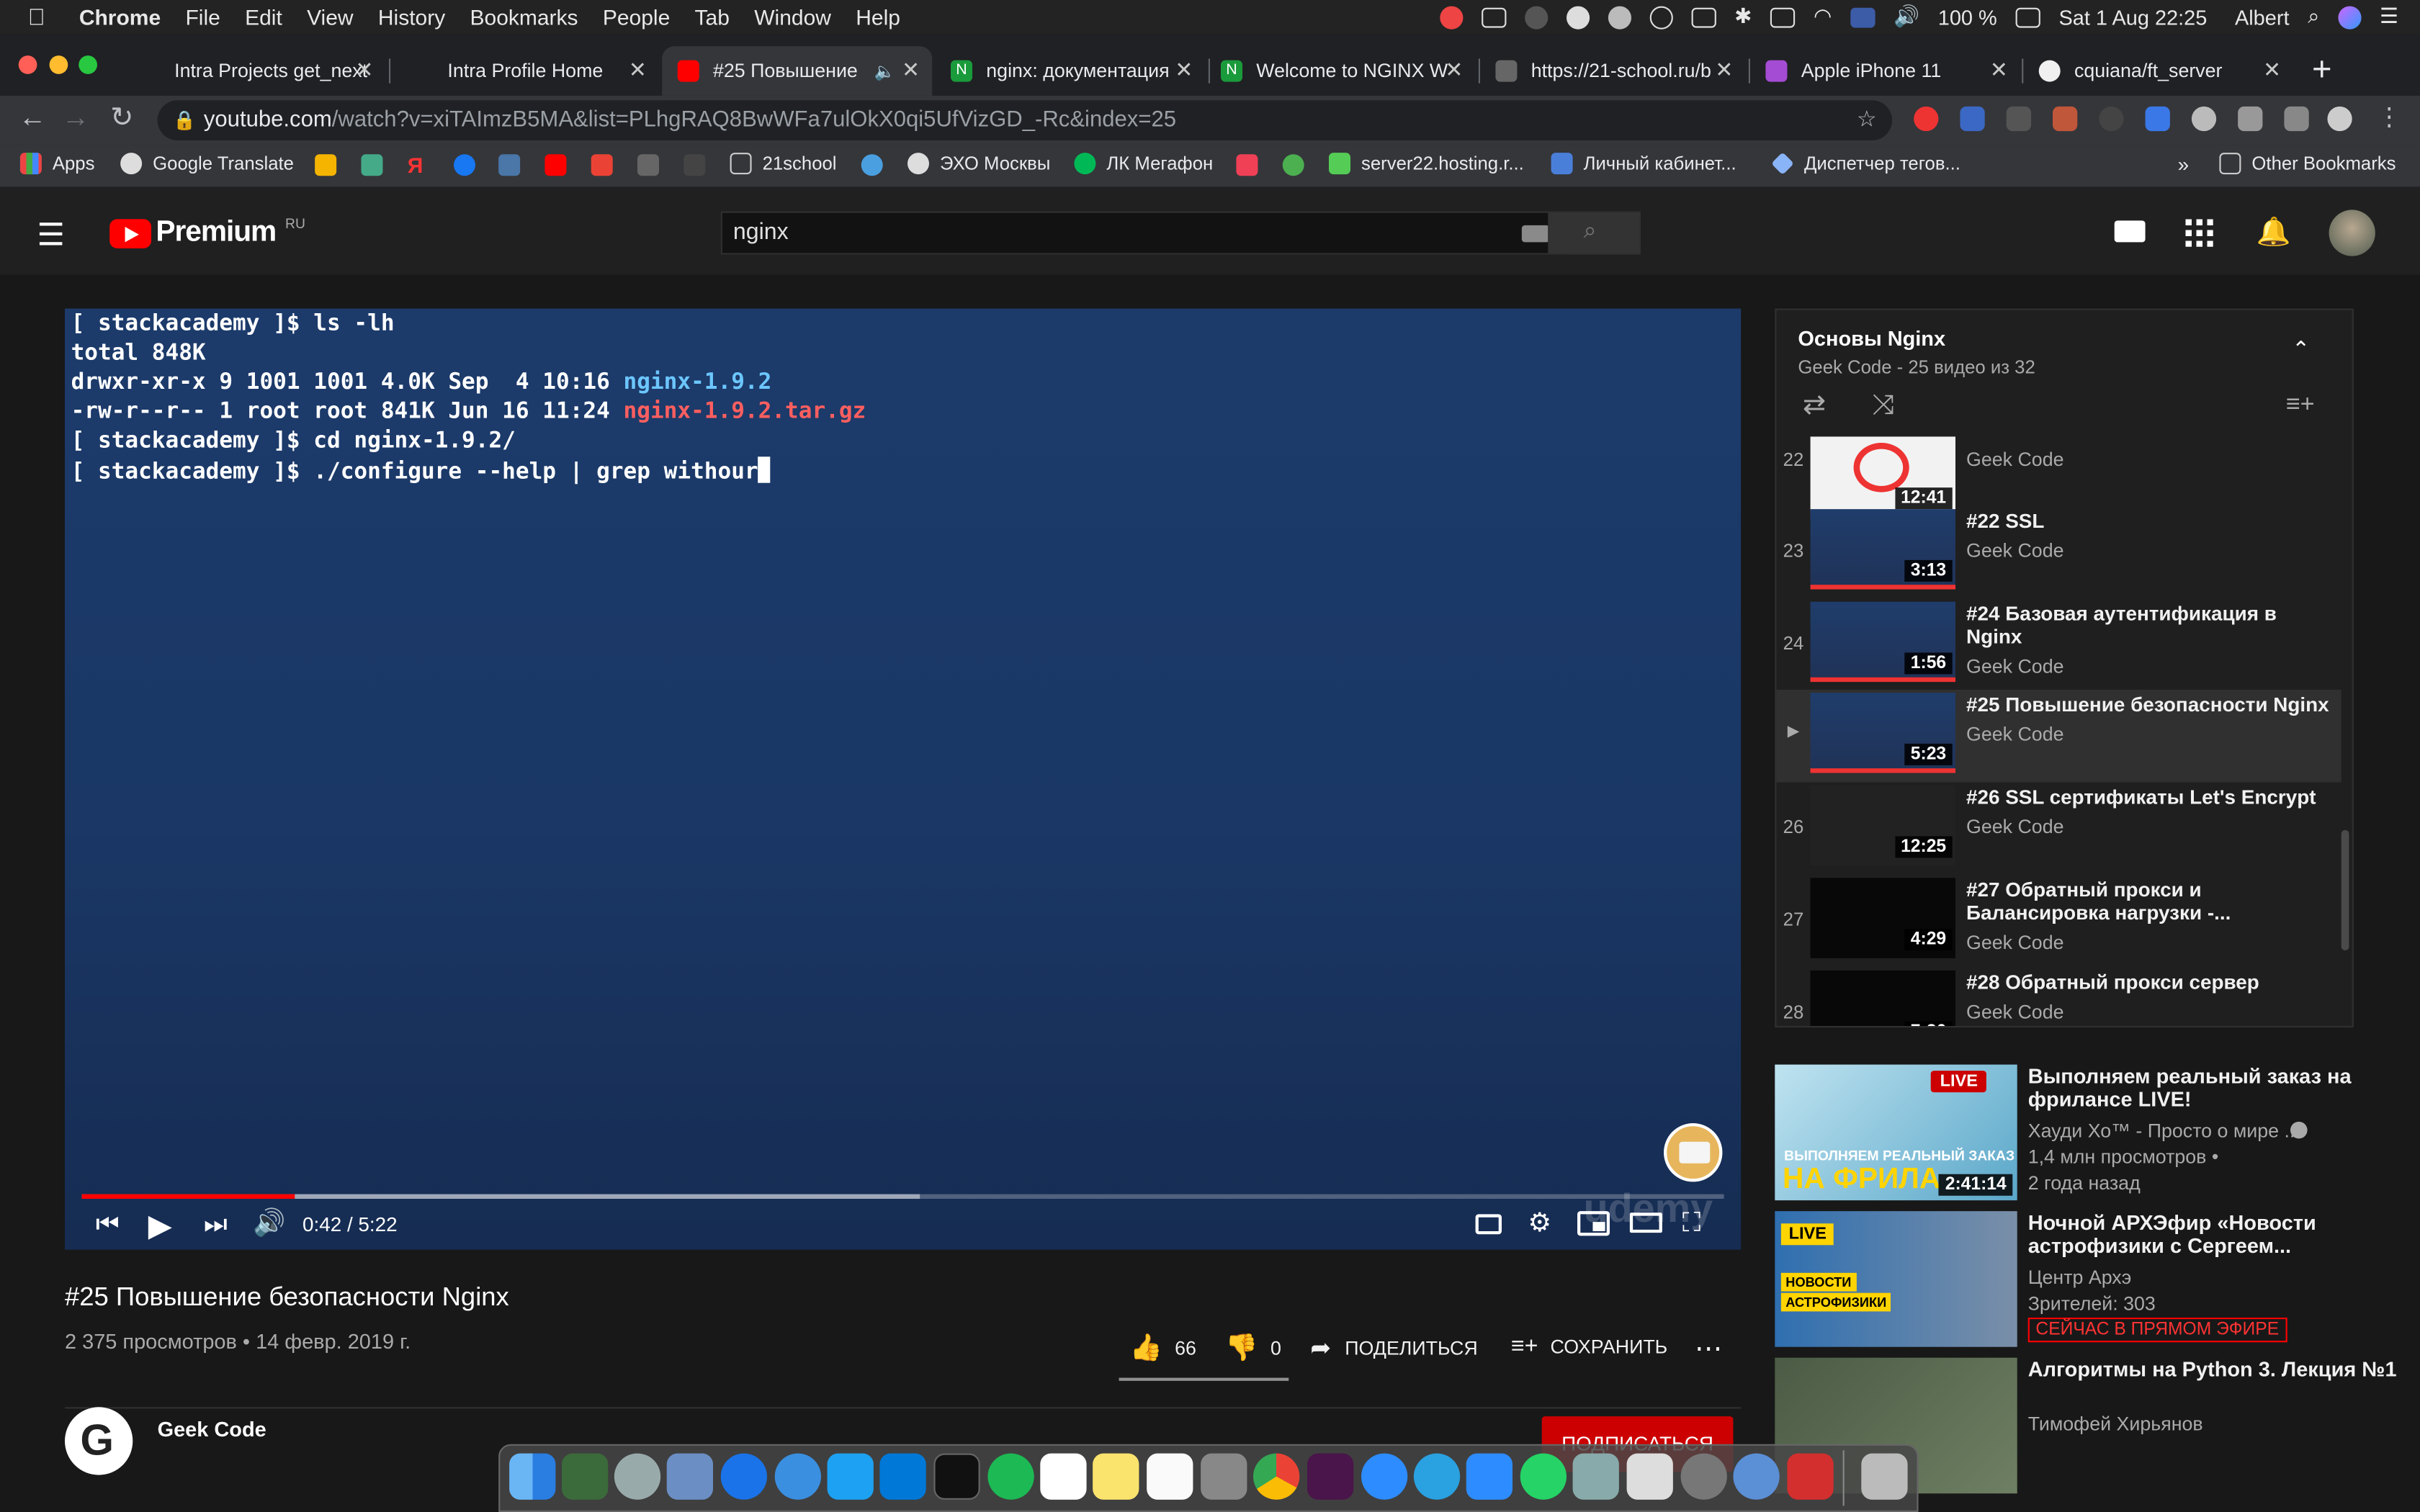  I want to click on dislike-button: 👎 0, so click(1253, 1348).